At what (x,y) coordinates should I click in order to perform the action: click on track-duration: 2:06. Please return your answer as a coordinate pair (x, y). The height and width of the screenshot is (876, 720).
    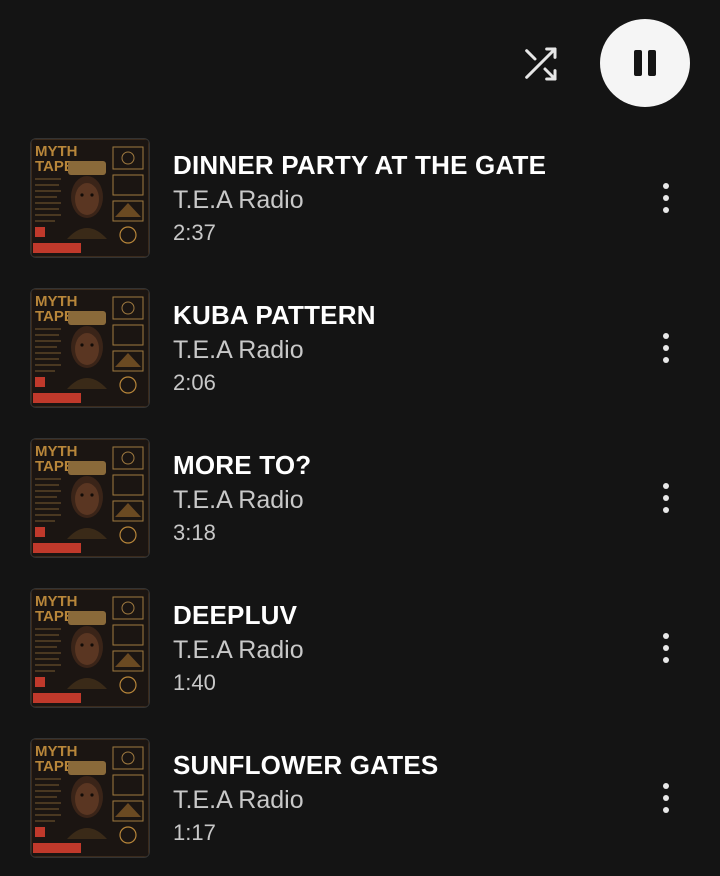
    Looking at the image, I should click on (194, 382).